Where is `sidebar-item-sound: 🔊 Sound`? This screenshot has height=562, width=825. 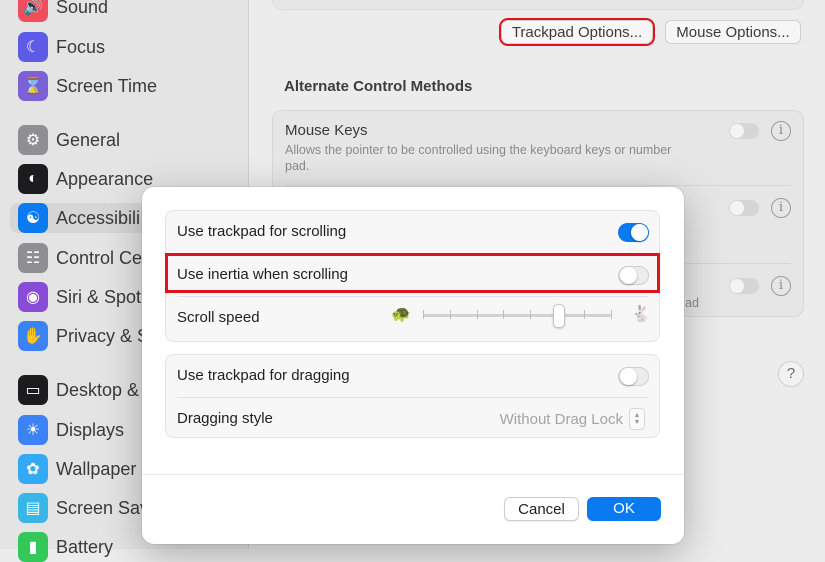 sidebar-item-sound: 🔊 Sound is located at coordinates (63, 11).